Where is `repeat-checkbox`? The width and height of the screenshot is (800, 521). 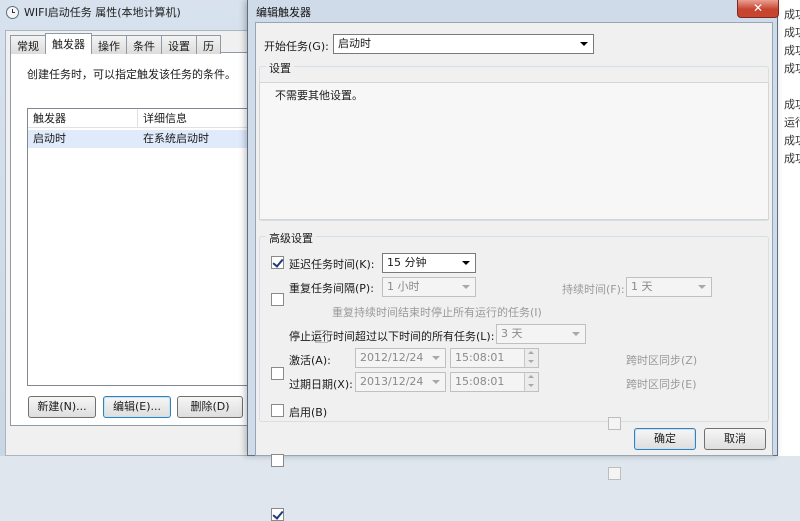 repeat-checkbox is located at coordinates (277, 299).